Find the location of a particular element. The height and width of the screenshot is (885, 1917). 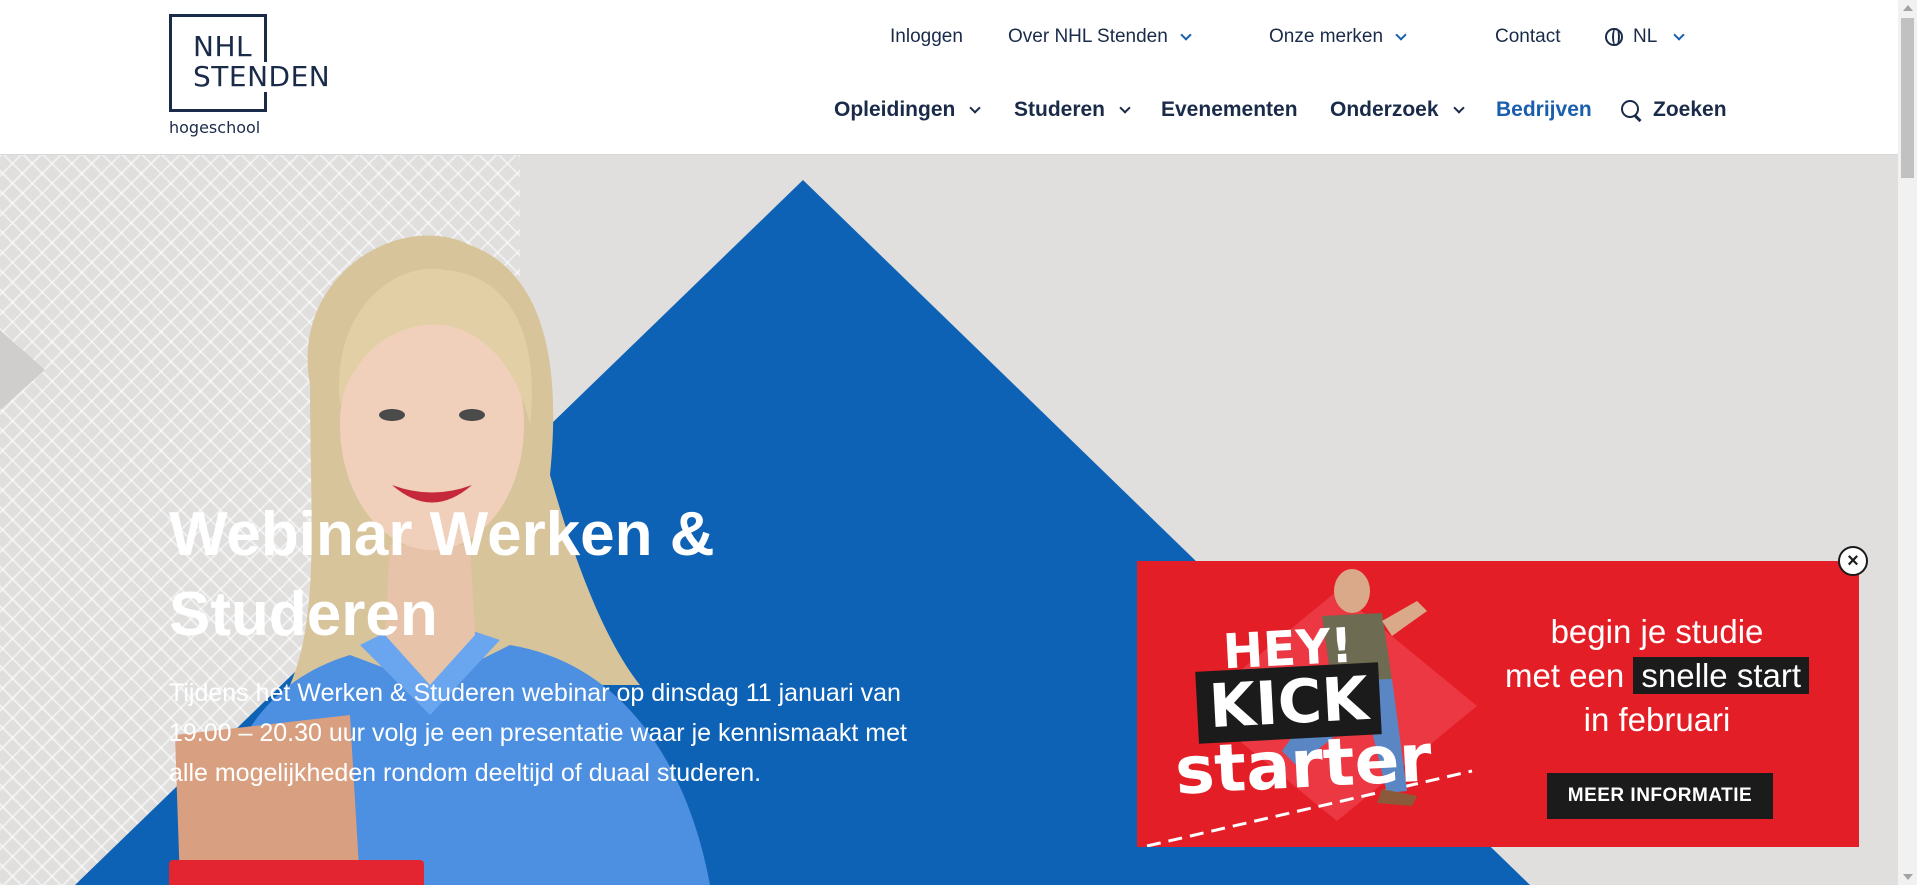

scroll-down-icon is located at coordinates (1908, 877).